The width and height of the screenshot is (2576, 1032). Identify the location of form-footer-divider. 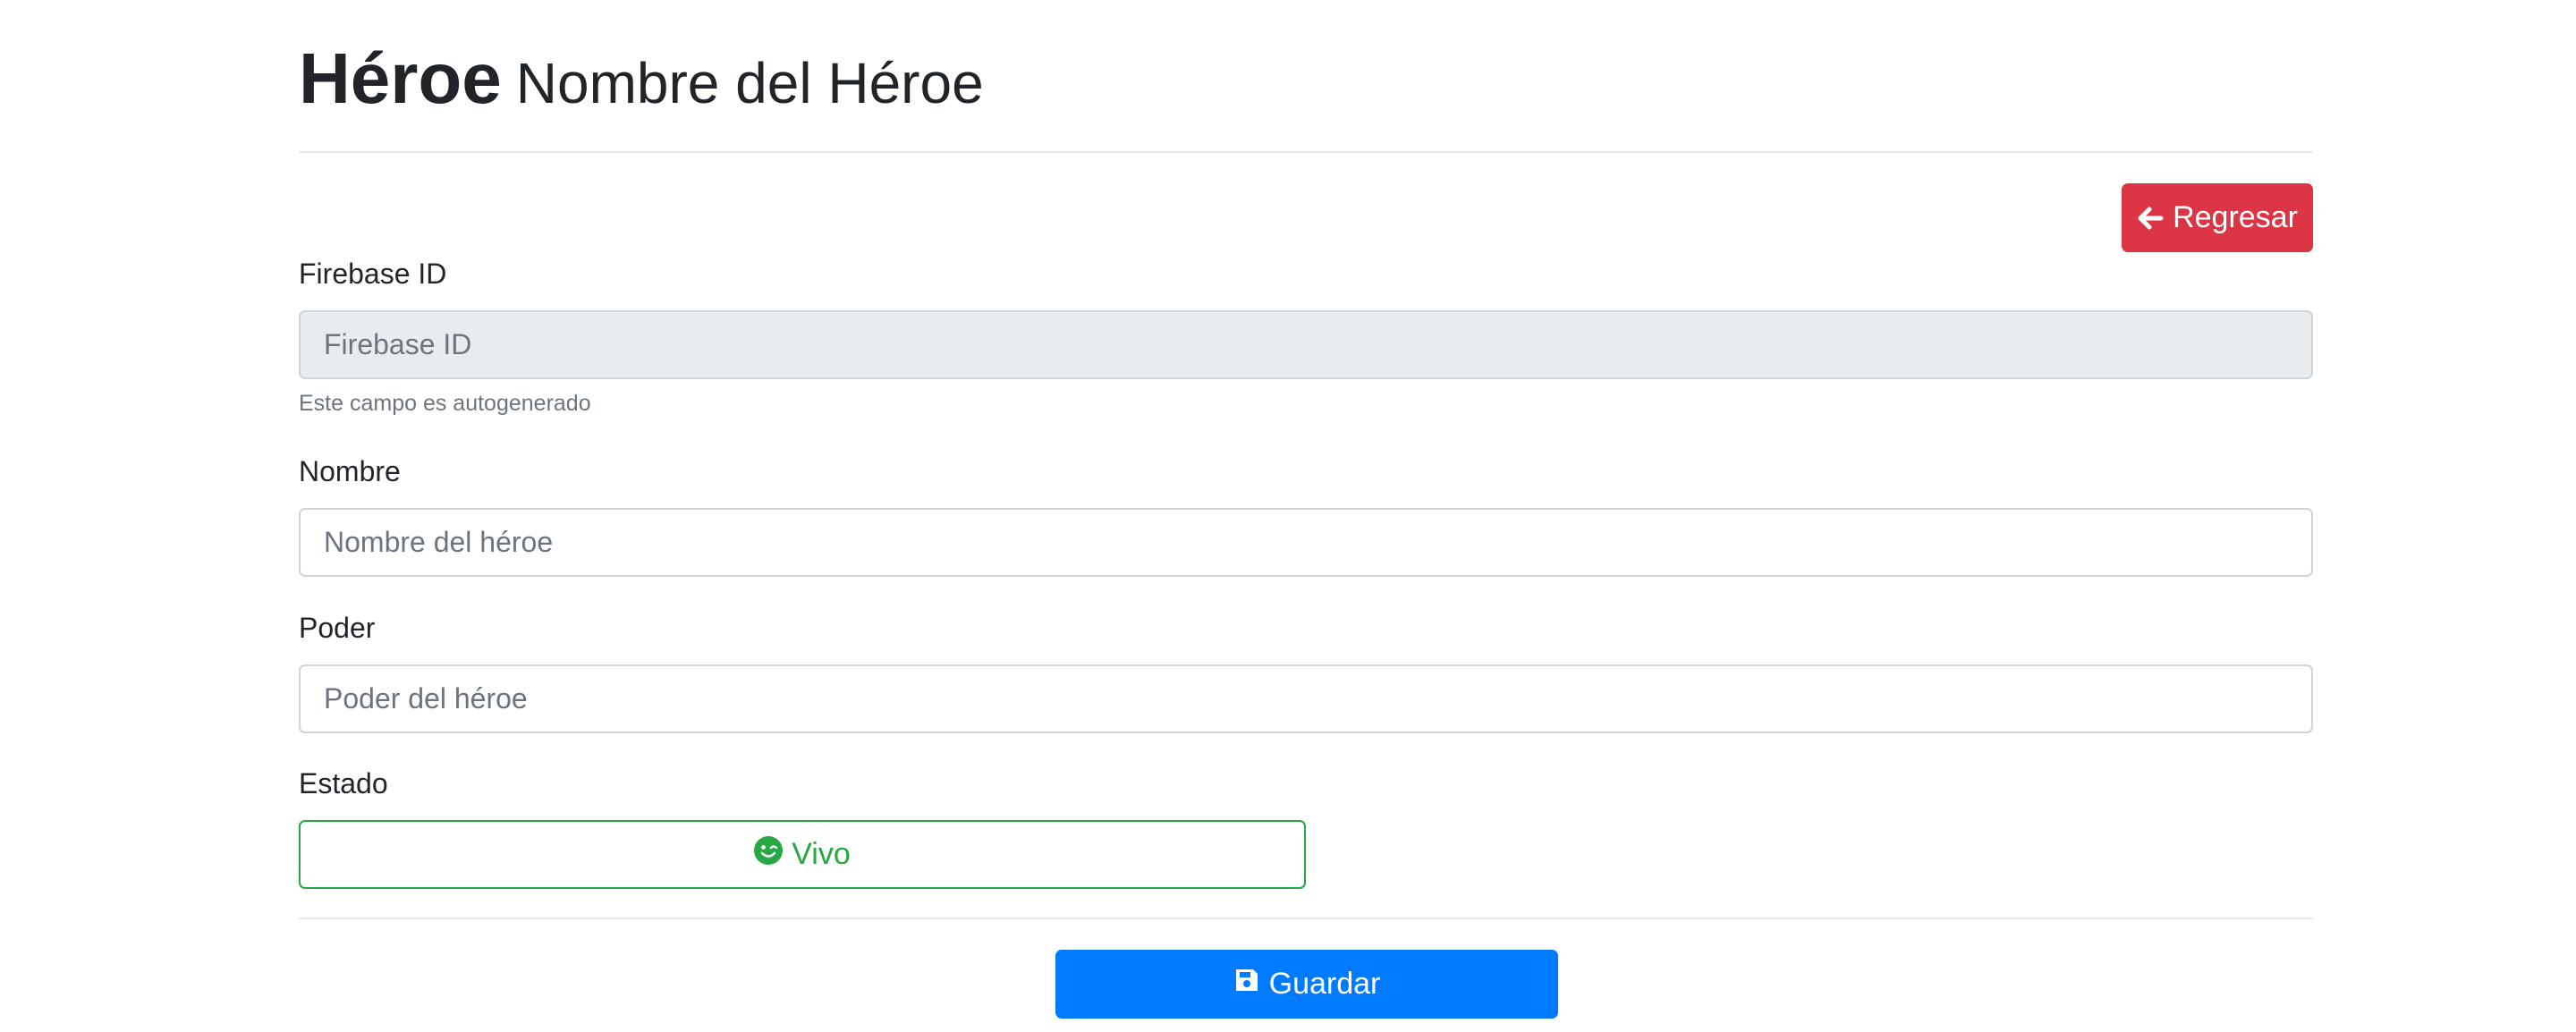
(1306, 918).